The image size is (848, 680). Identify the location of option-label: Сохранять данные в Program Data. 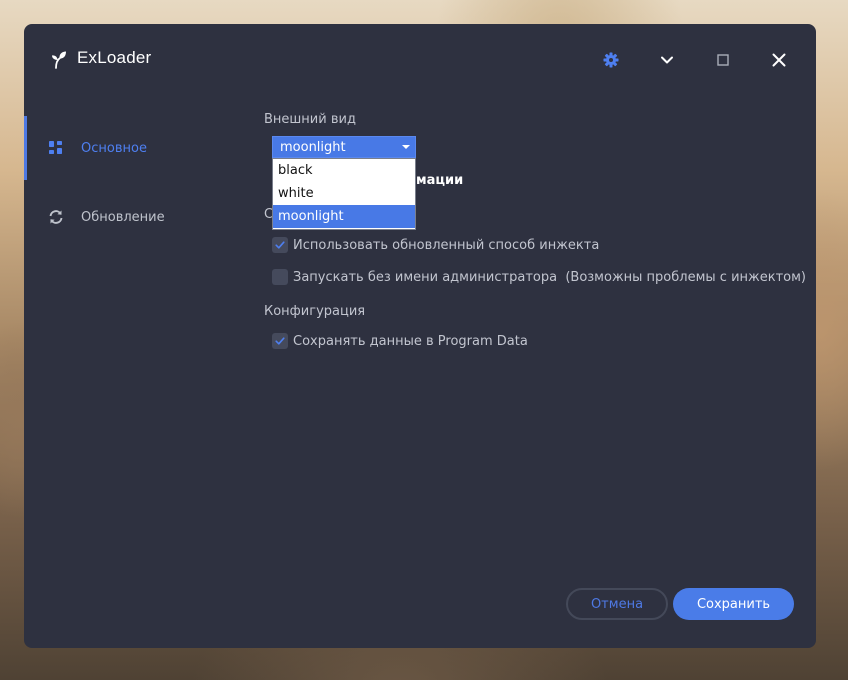
(410, 341).